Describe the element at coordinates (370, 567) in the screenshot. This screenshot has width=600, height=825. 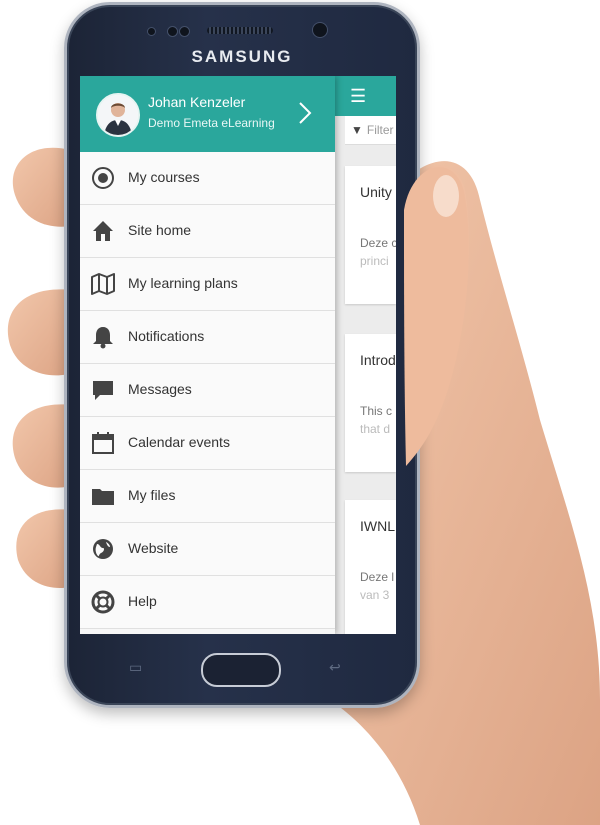
I see `course-card: IWNL Deze l van 3` at that location.